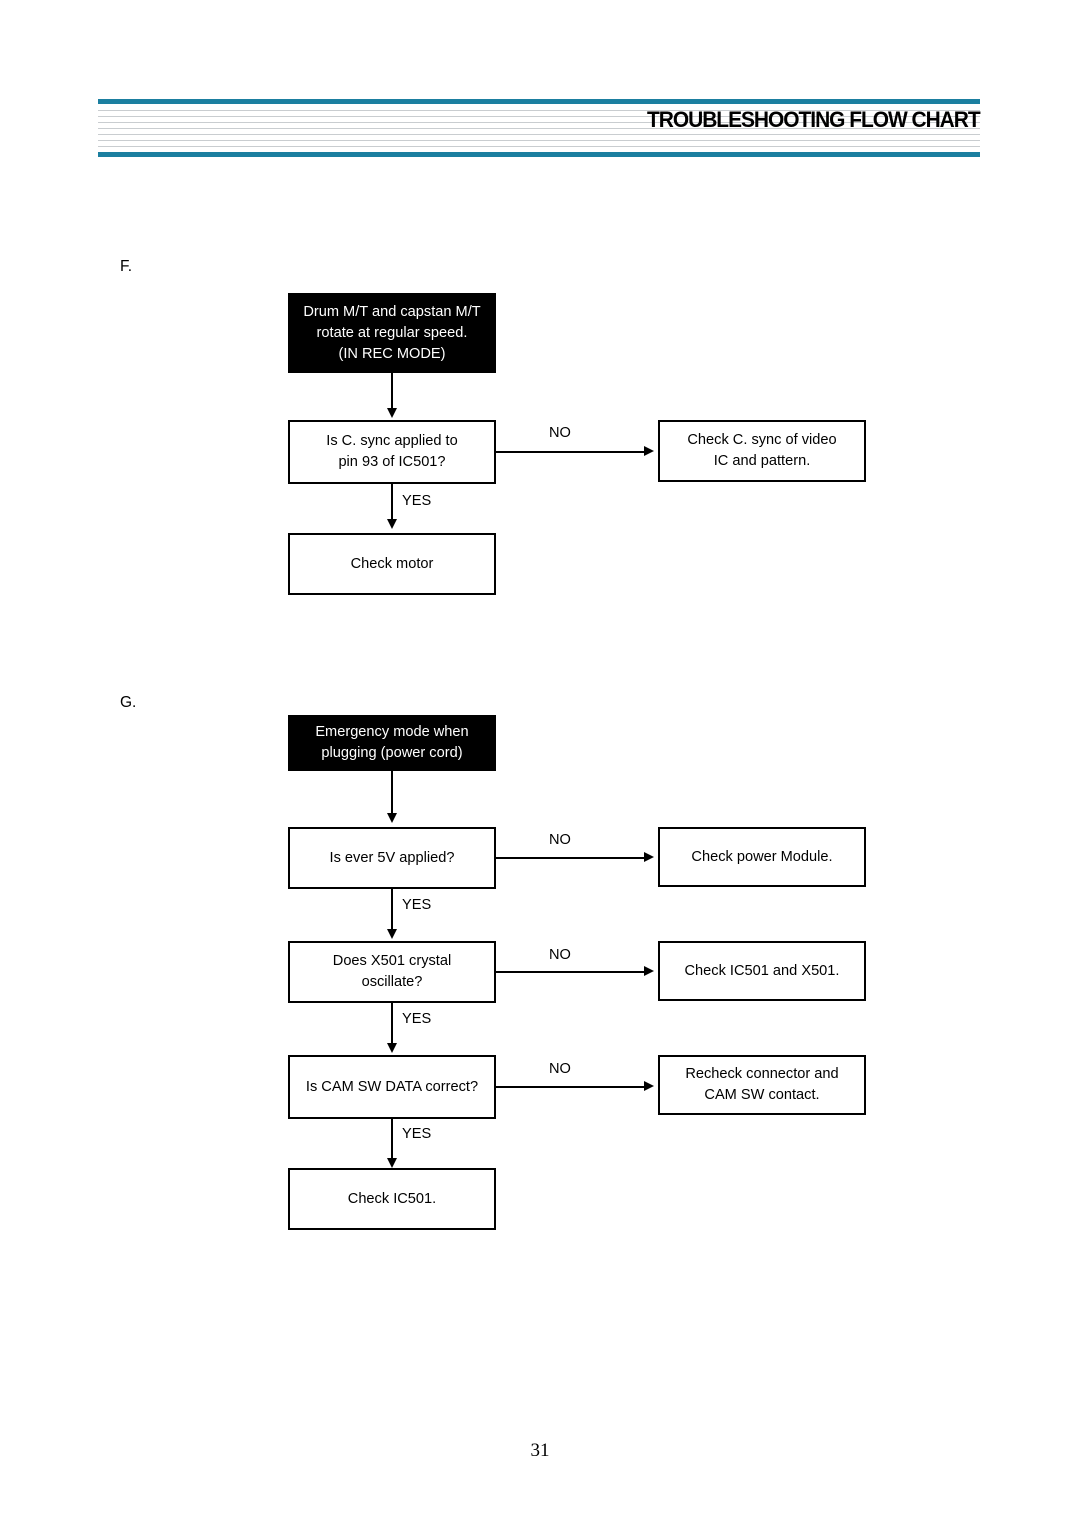  I want to click on g-end-box: Check IC501., so click(392, 1199).